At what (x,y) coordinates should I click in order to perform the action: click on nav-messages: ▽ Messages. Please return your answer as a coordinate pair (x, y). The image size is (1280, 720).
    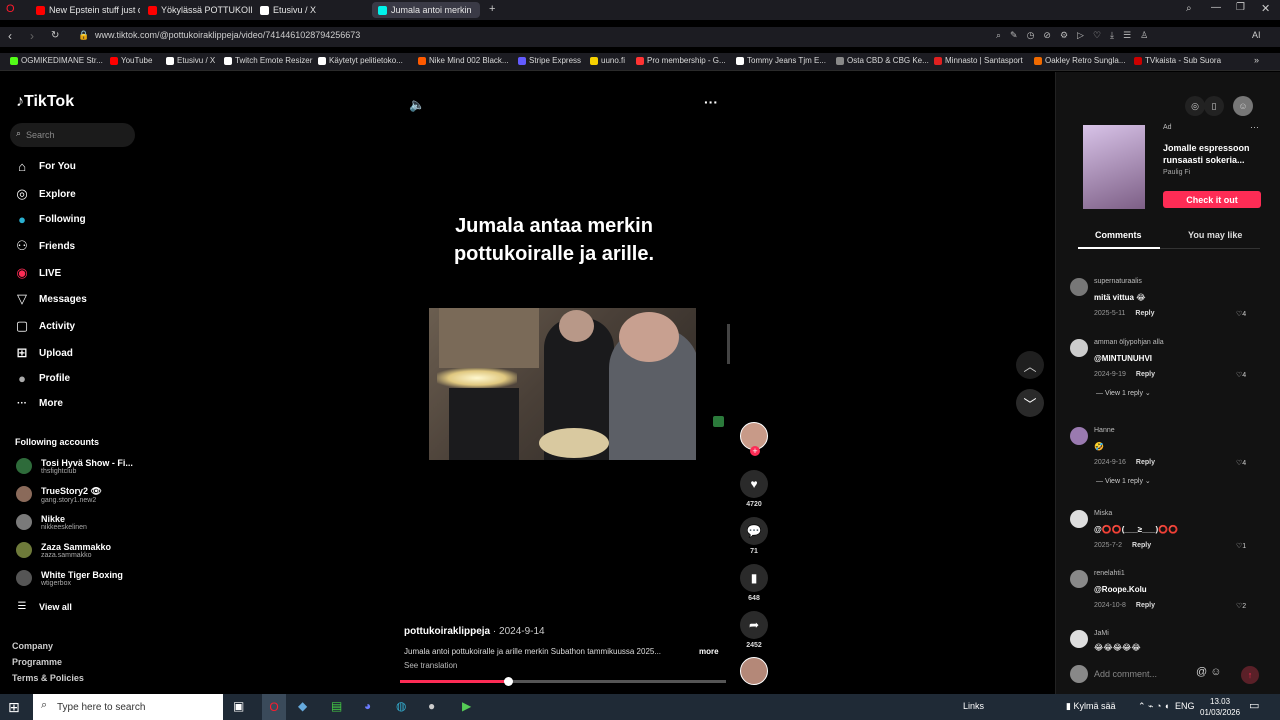
    Looking at the image, I should click on (50, 299).